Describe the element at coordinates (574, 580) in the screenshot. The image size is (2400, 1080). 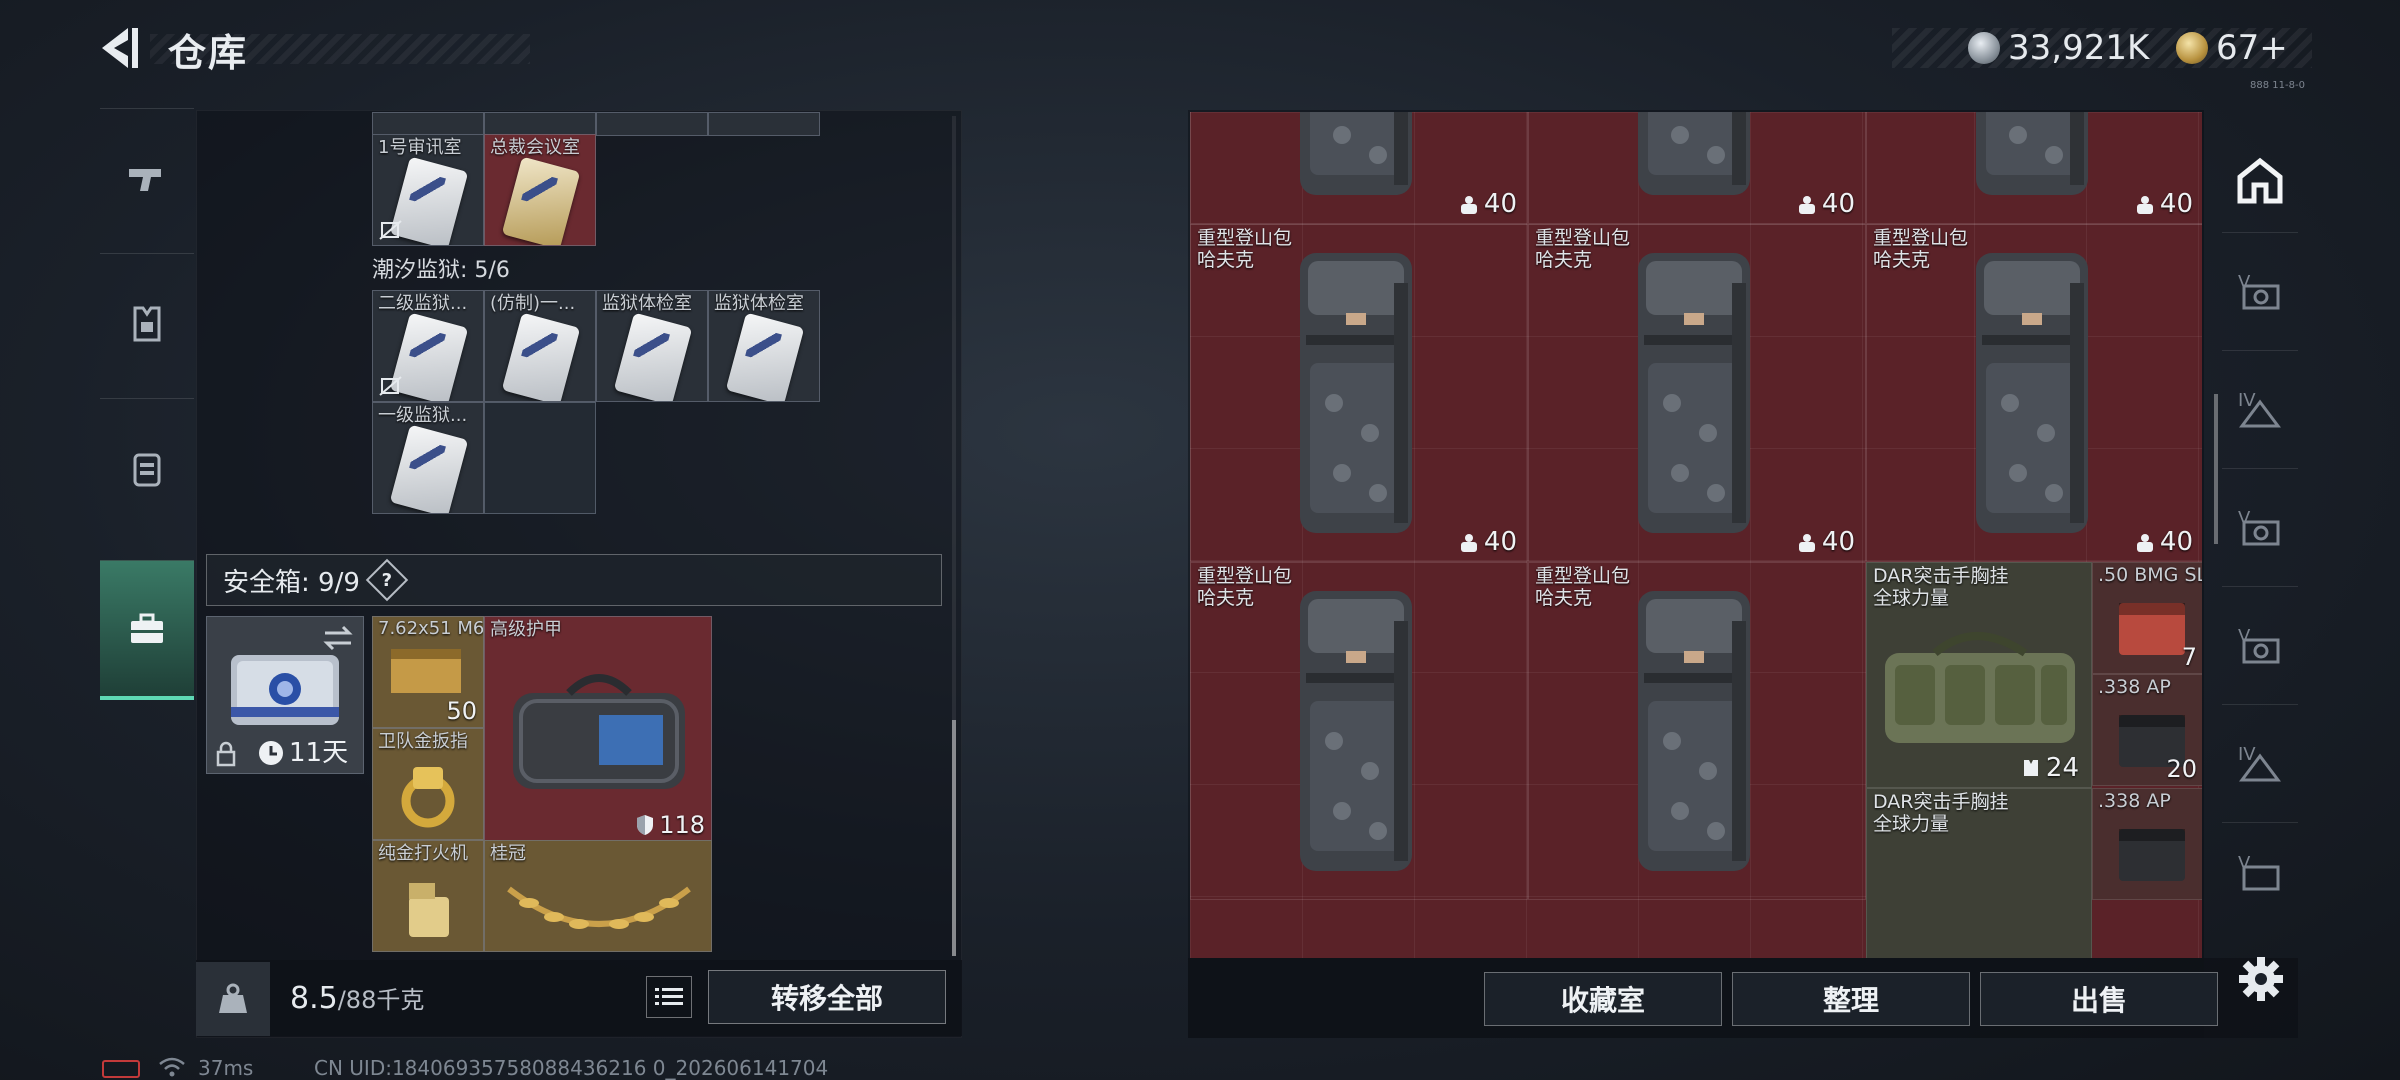
I see `safebox-header: 安全箱: 9/9 ?` at that location.